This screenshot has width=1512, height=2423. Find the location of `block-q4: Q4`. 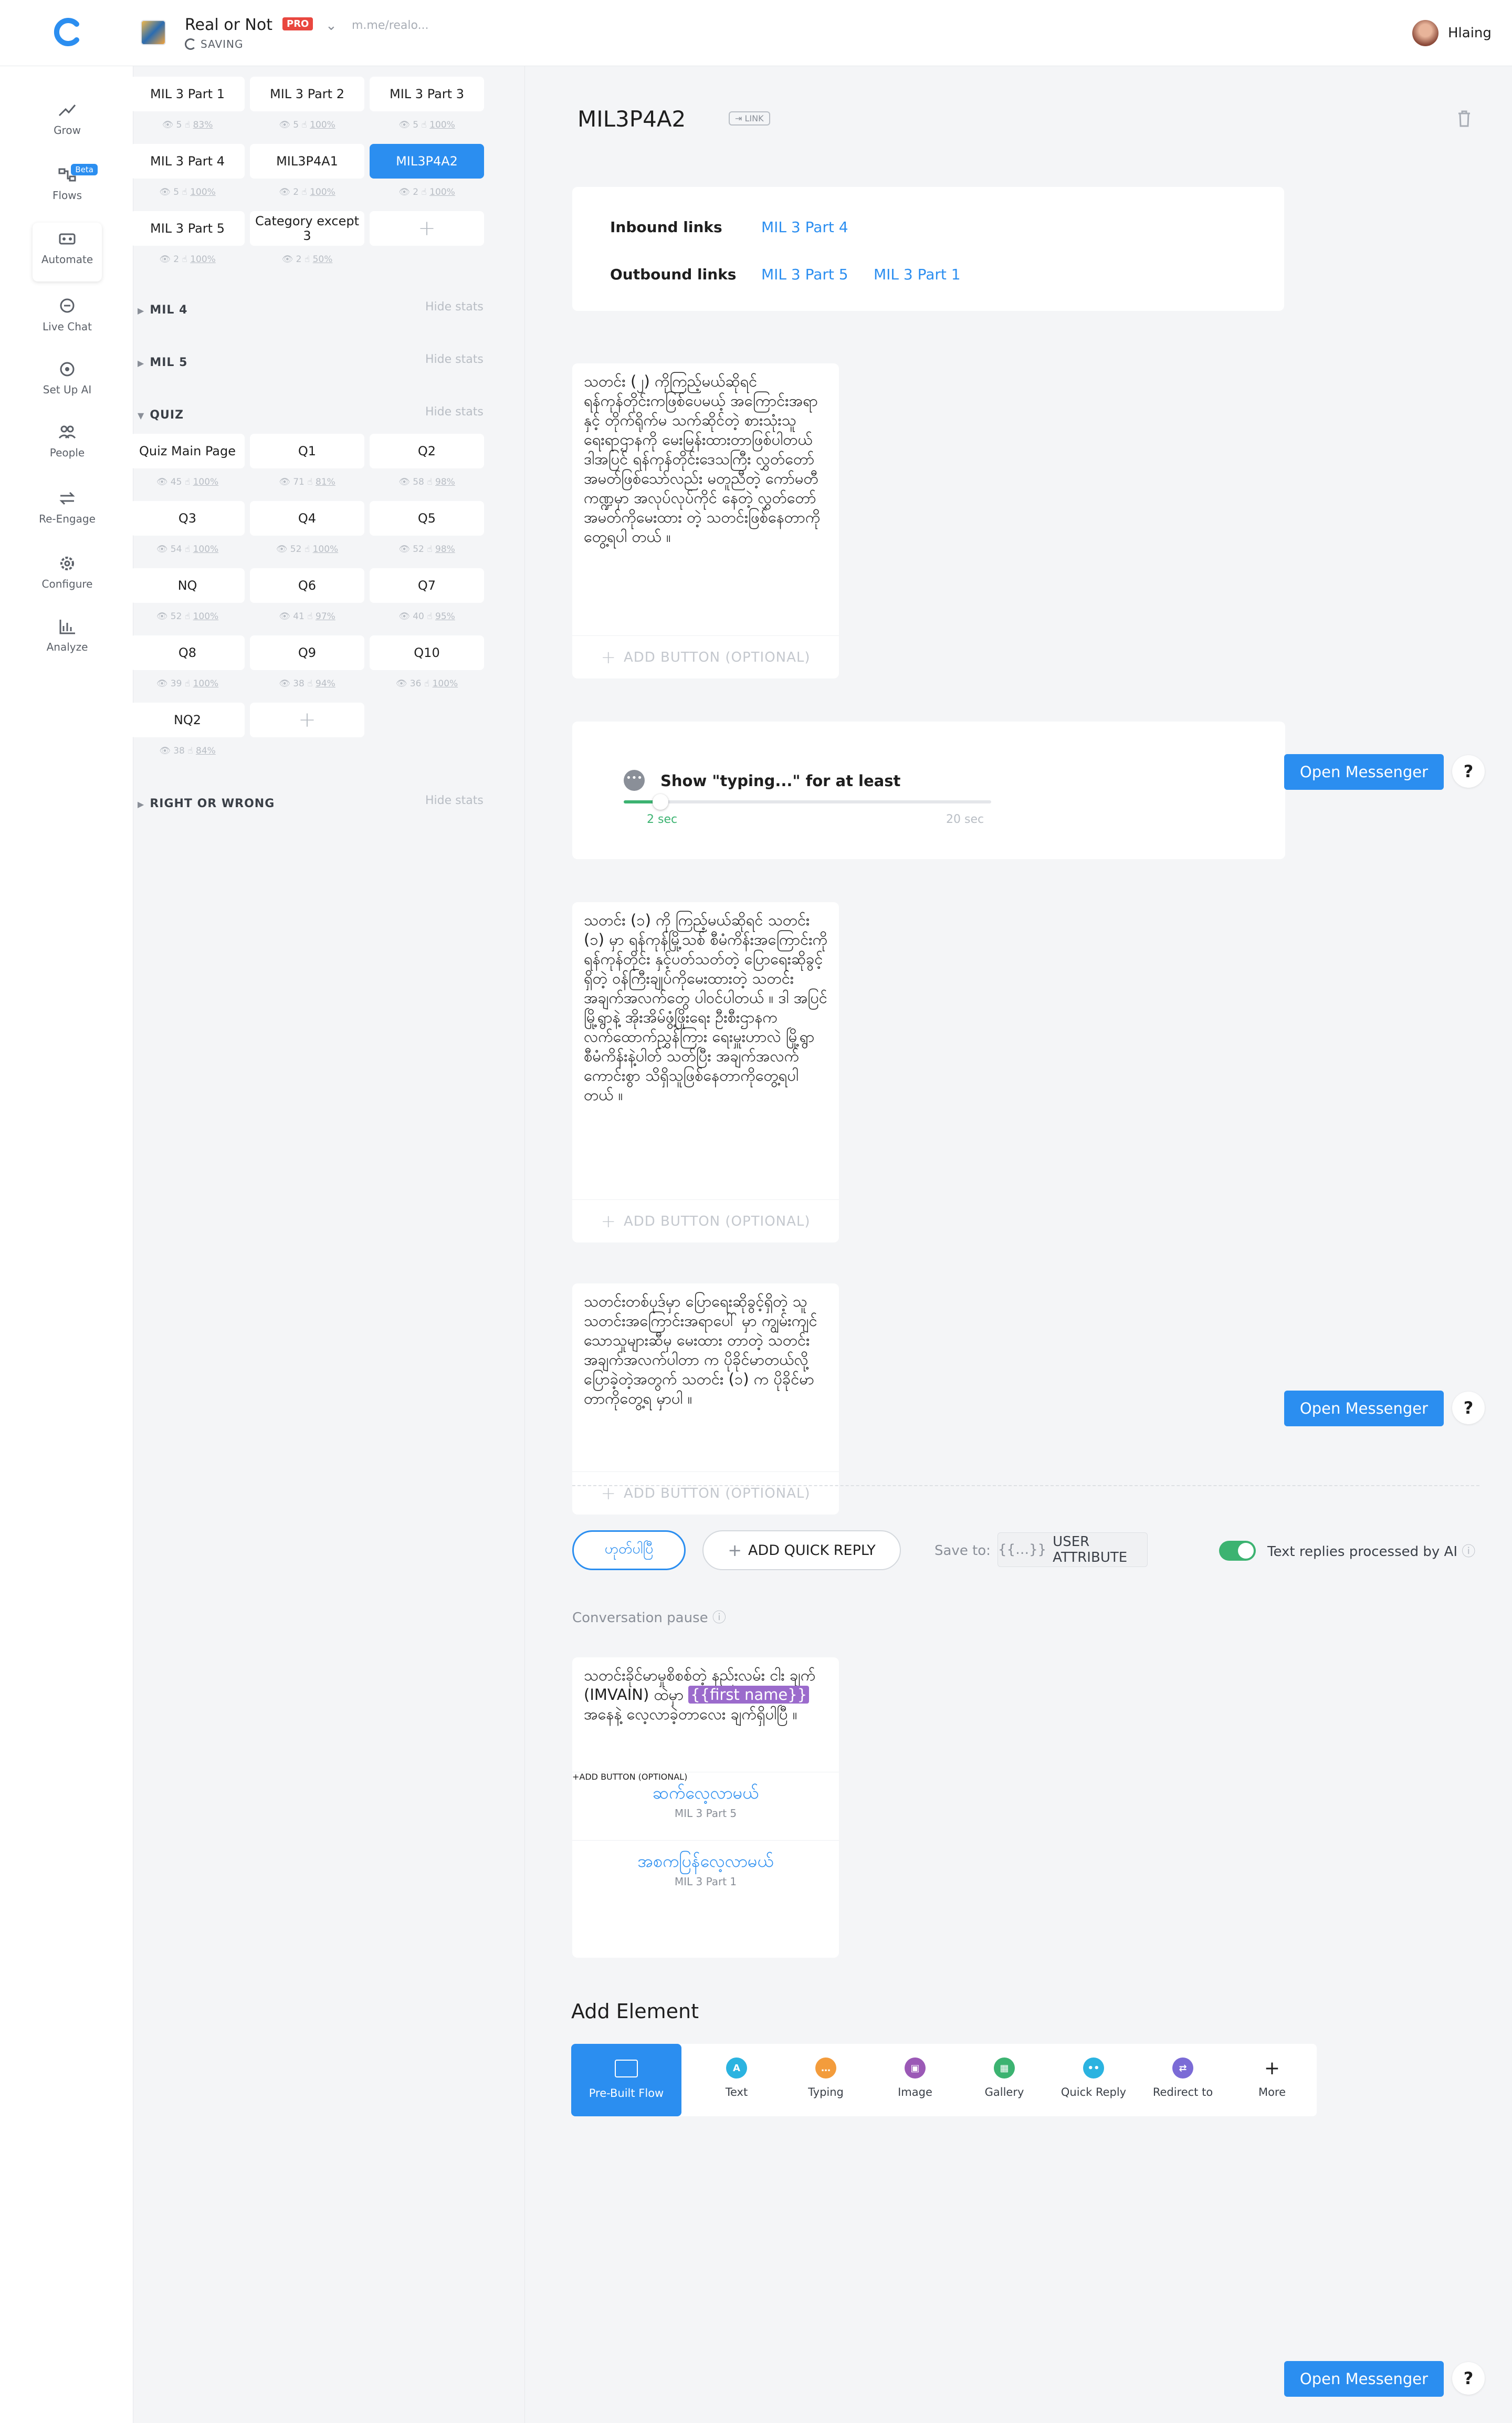

block-q4: Q4 is located at coordinates (307, 518).